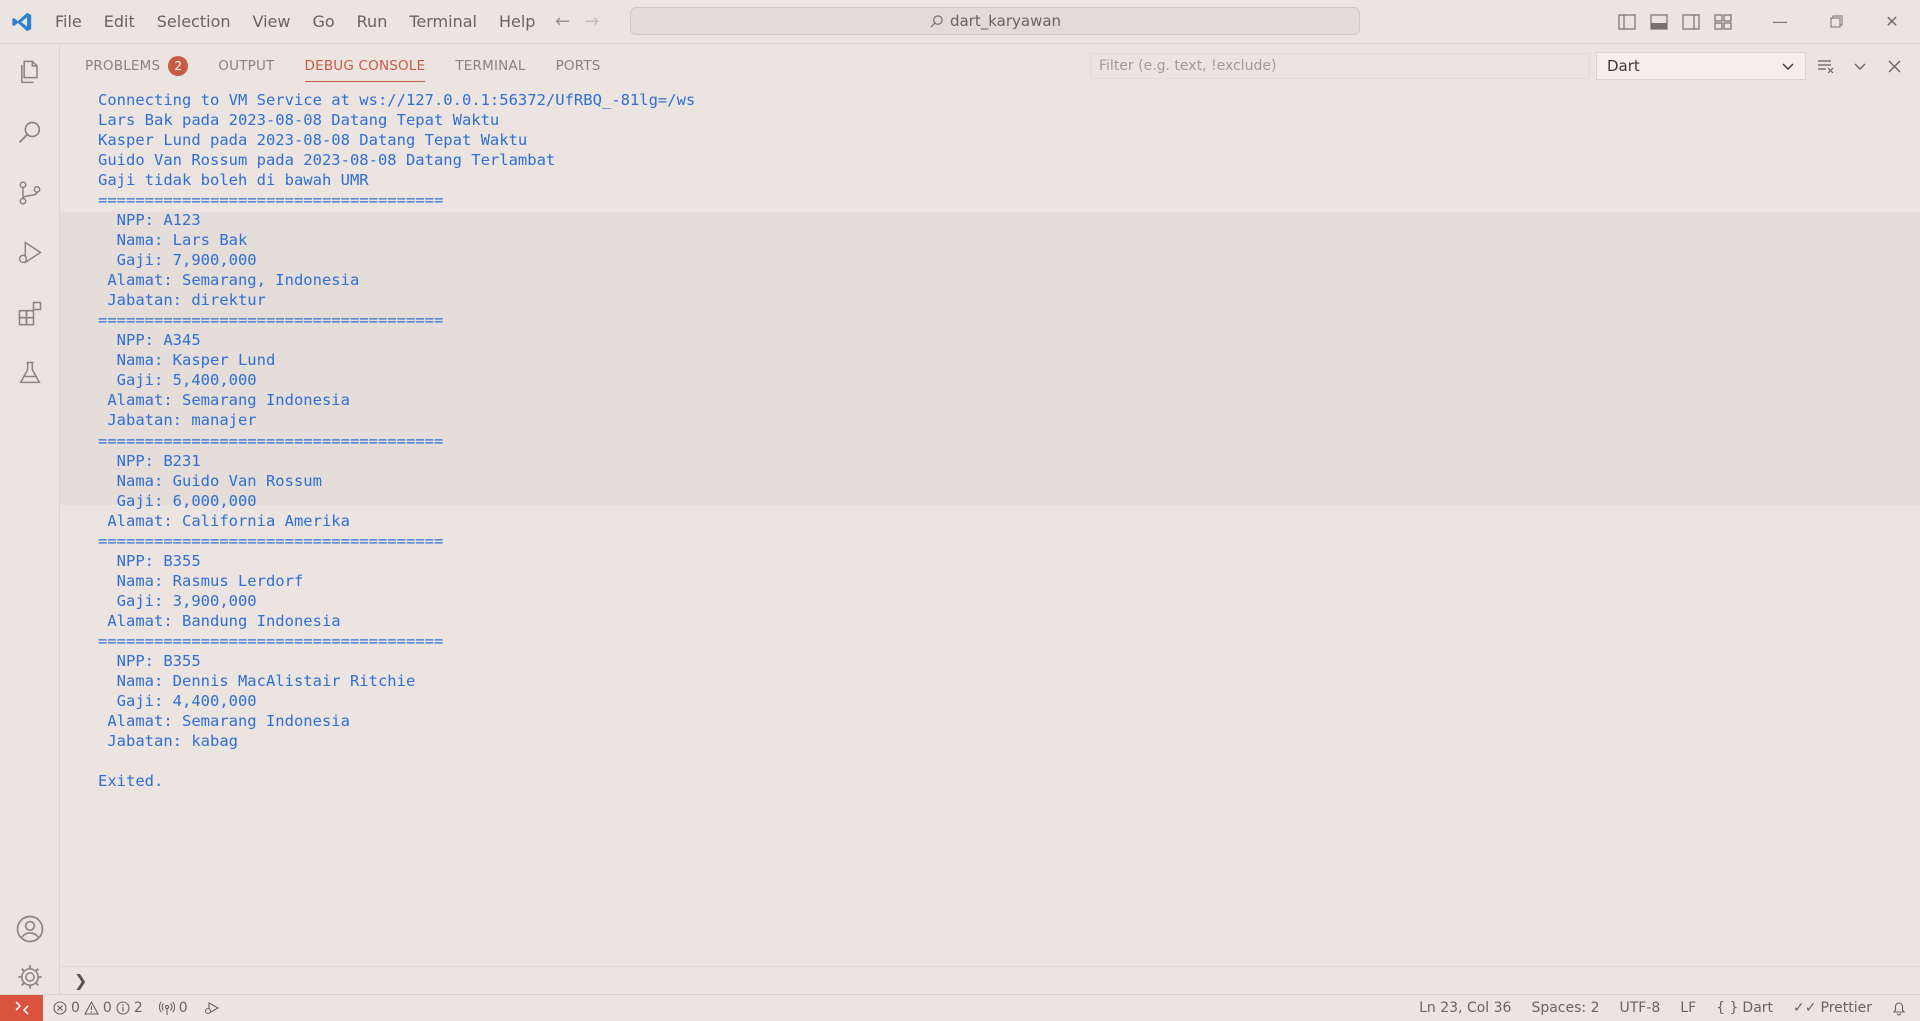 This screenshot has height=1021, width=1920. Describe the element at coordinates (1723, 22) in the screenshot. I see `customize-layout-icon` at that location.